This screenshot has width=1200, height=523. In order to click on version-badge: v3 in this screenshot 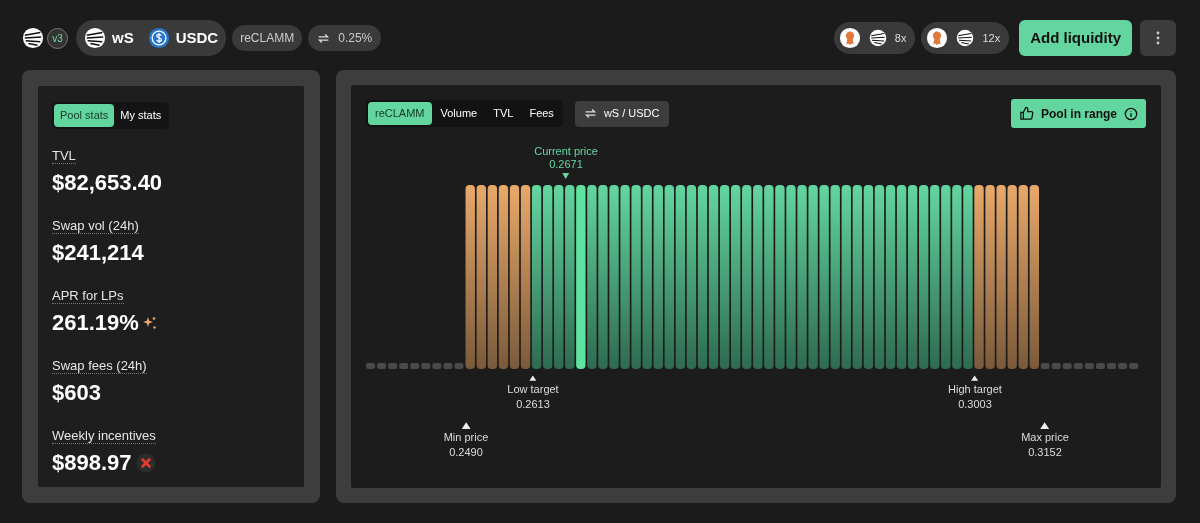, I will do `click(57, 38)`.